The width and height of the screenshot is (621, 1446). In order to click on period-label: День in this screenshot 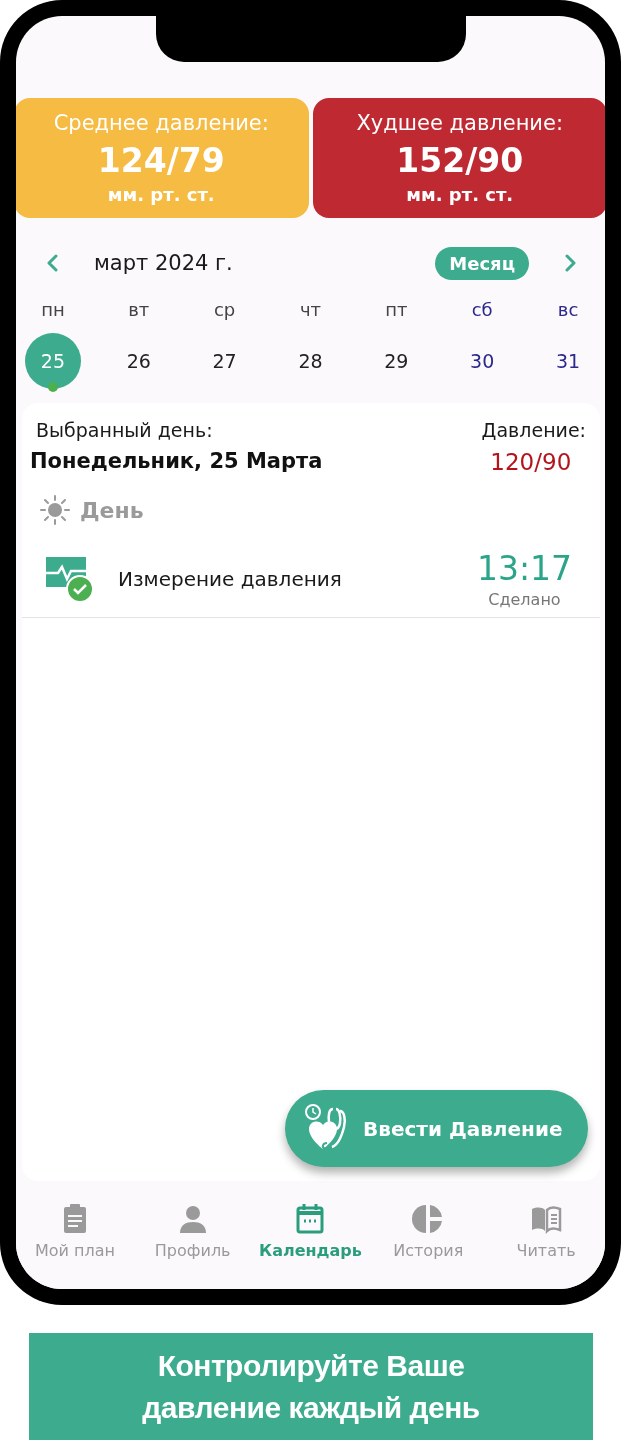, I will do `click(112, 510)`.